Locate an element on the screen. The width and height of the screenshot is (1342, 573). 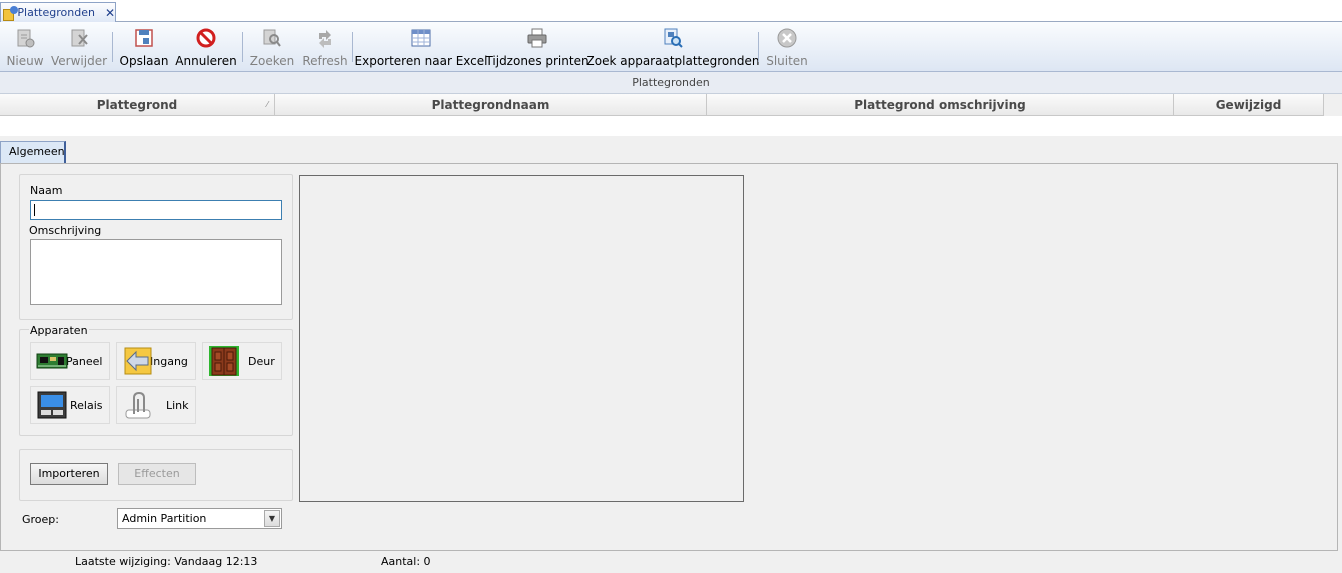
import-button: Importeren is located at coordinates (69, 474).